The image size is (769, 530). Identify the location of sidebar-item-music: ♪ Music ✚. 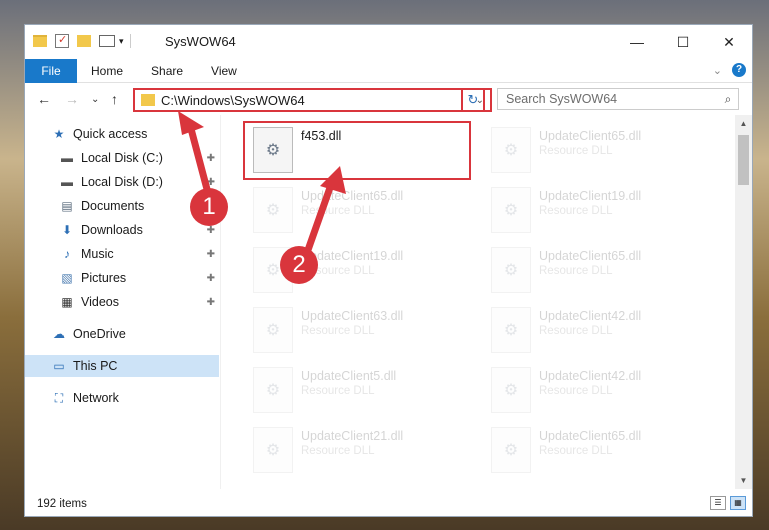
(122, 254).